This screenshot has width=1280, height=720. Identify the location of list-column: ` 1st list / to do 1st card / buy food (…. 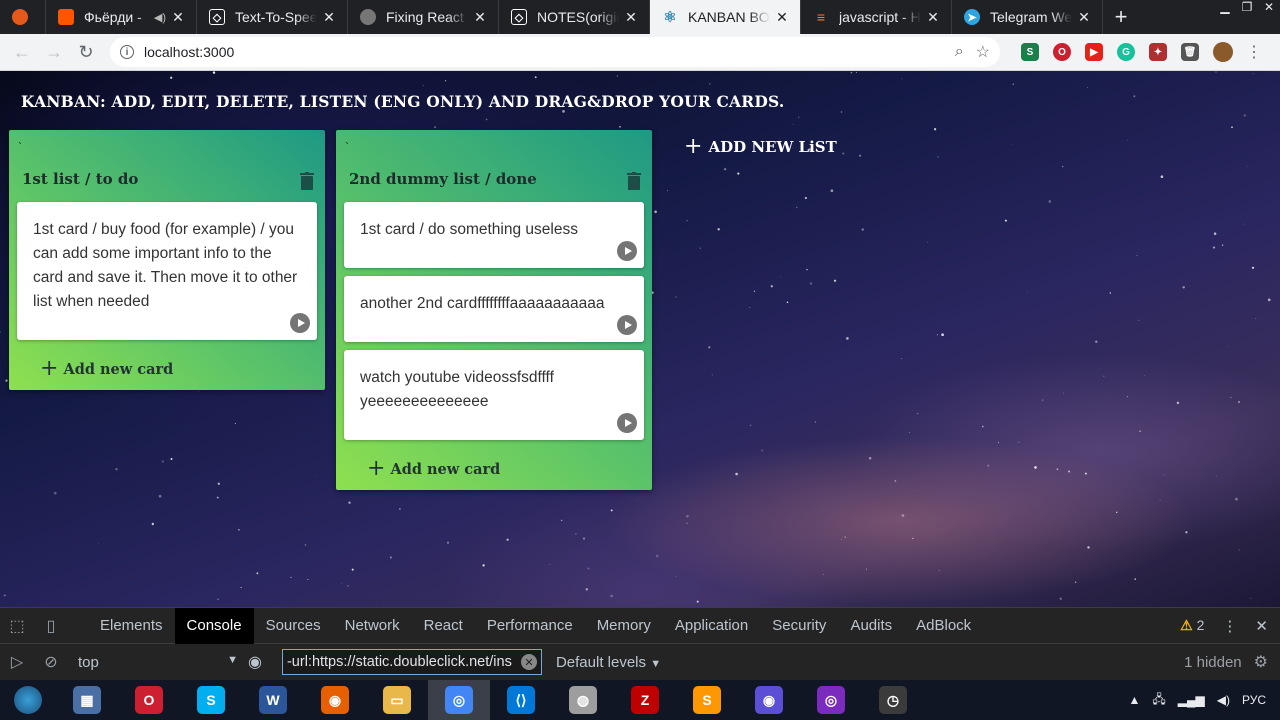
(167, 260).